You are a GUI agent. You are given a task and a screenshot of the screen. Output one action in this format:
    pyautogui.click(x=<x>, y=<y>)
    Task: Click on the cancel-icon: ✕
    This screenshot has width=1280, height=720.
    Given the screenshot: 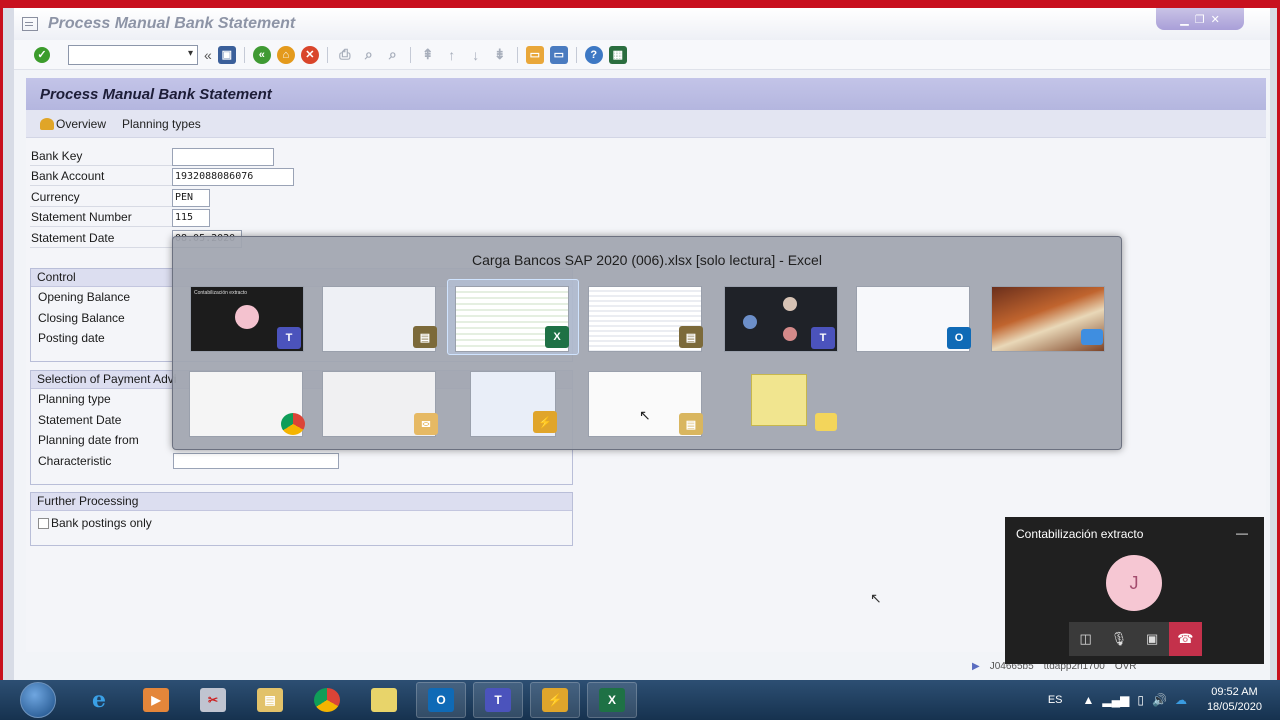 What is the action you would take?
    pyautogui.click(x=309, y=54)
    